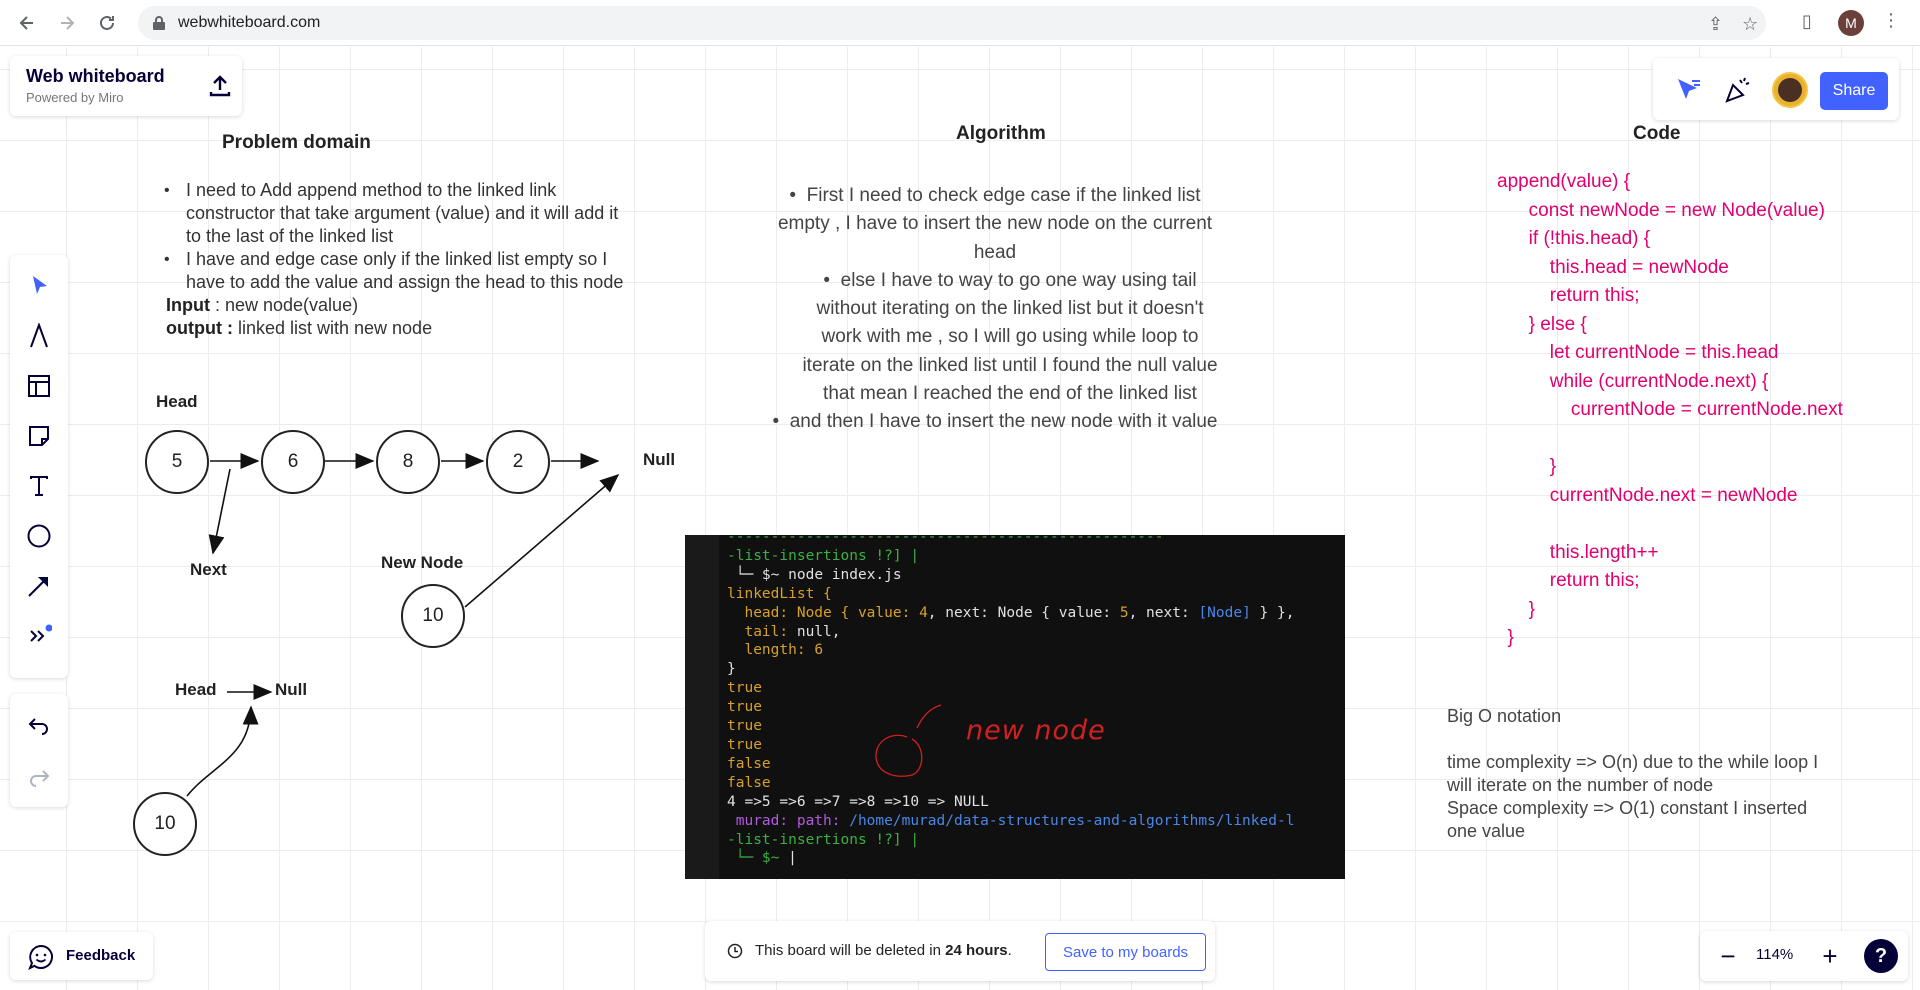  I want to click on browser-toolbar: webwhiteboard.com ⇪ ☆ ▯ M ⋮, so click(960, 23).